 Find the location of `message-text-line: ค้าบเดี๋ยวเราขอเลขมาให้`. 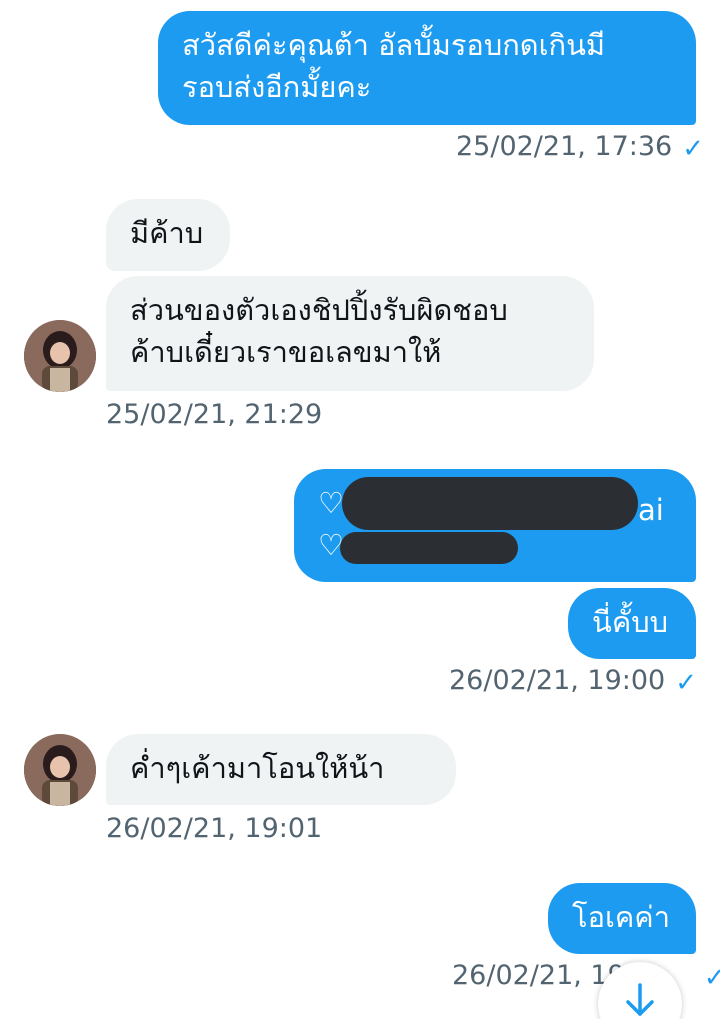

message-text-line: ค้าบเดี๋ยวเราขอเลขมาให้ is located at coordinates (286, 352).